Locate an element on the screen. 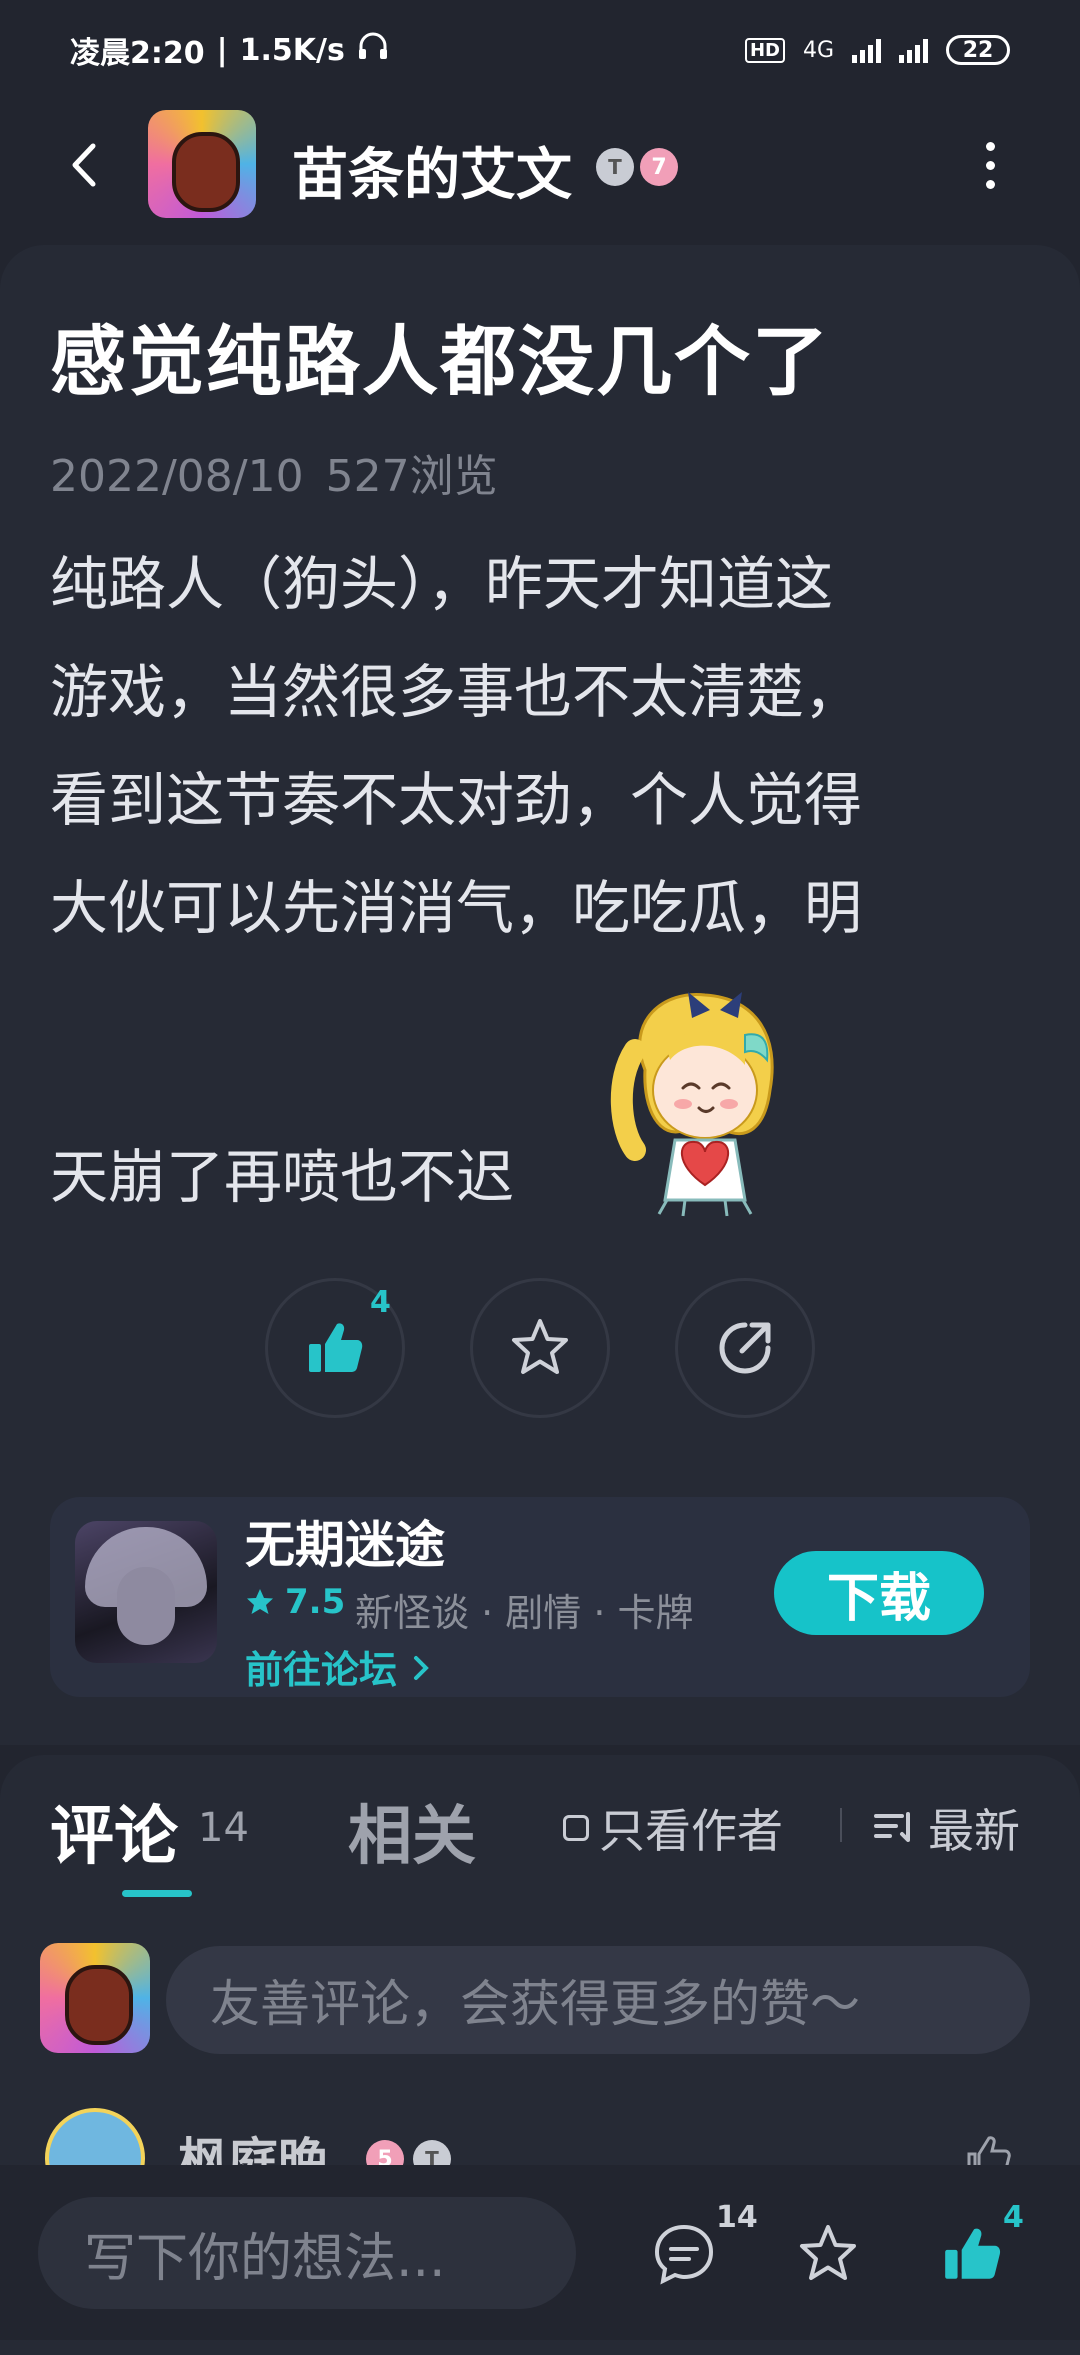 The width and height of the screenshot is (1080, 2355). active-tab-indicator is located at coordinates (157, 1893).